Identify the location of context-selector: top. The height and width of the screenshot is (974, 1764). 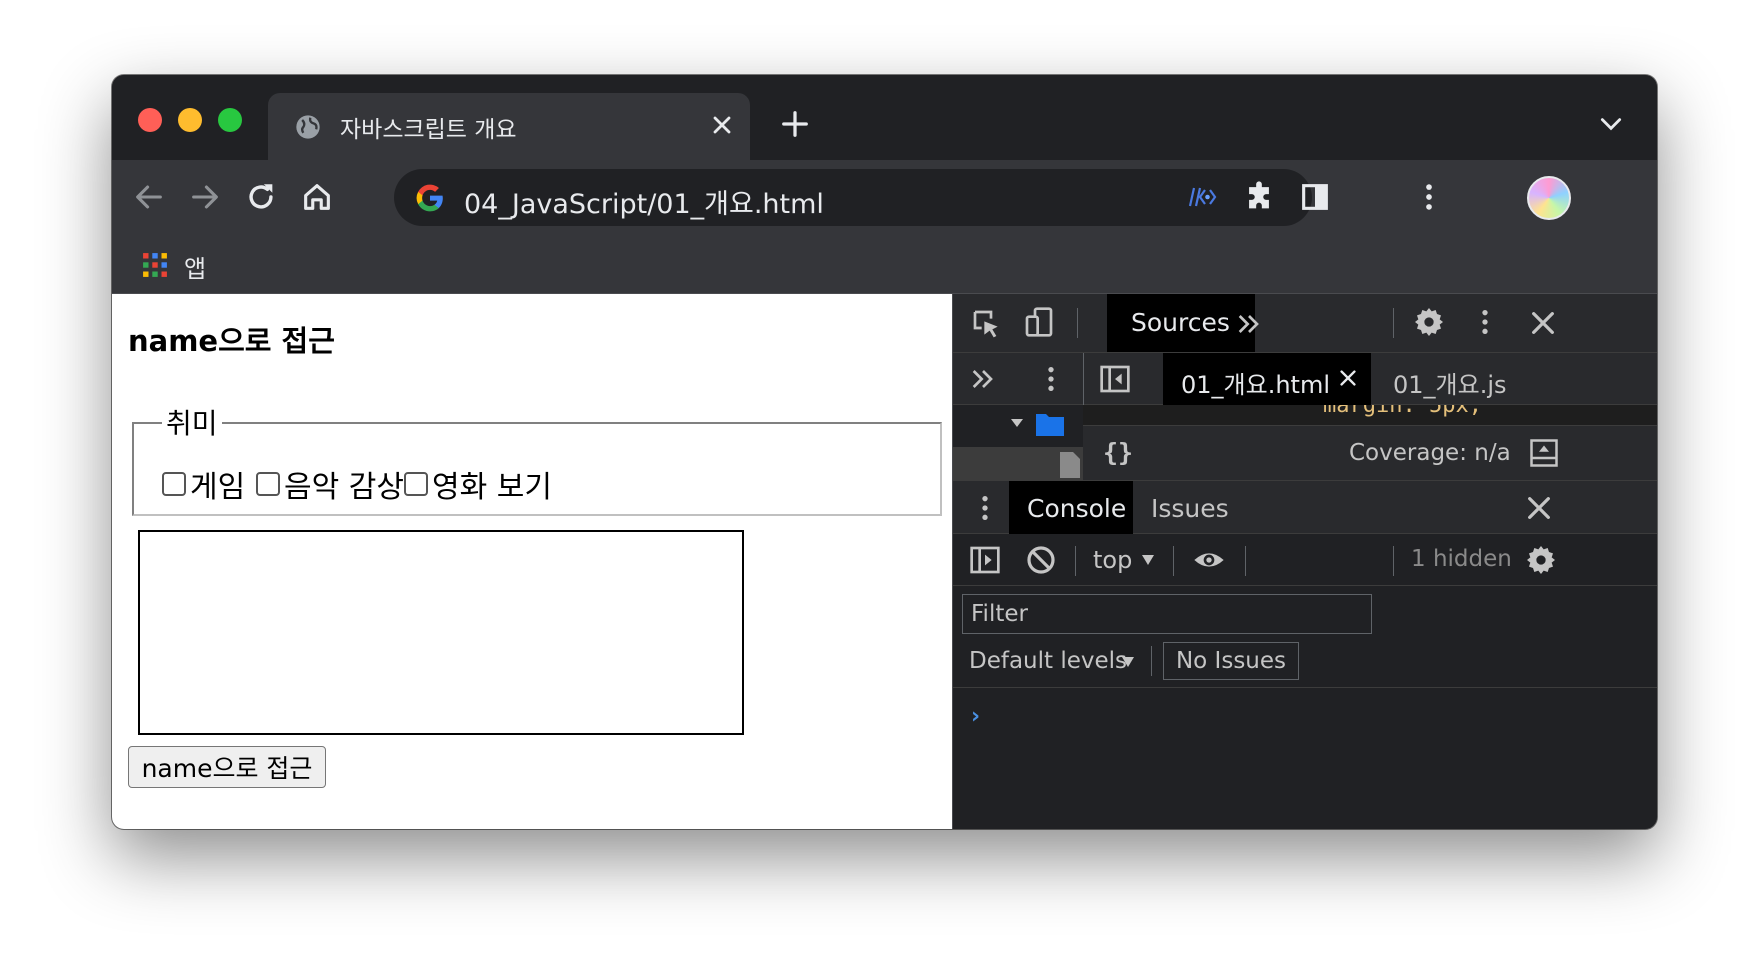
(1112, 560).